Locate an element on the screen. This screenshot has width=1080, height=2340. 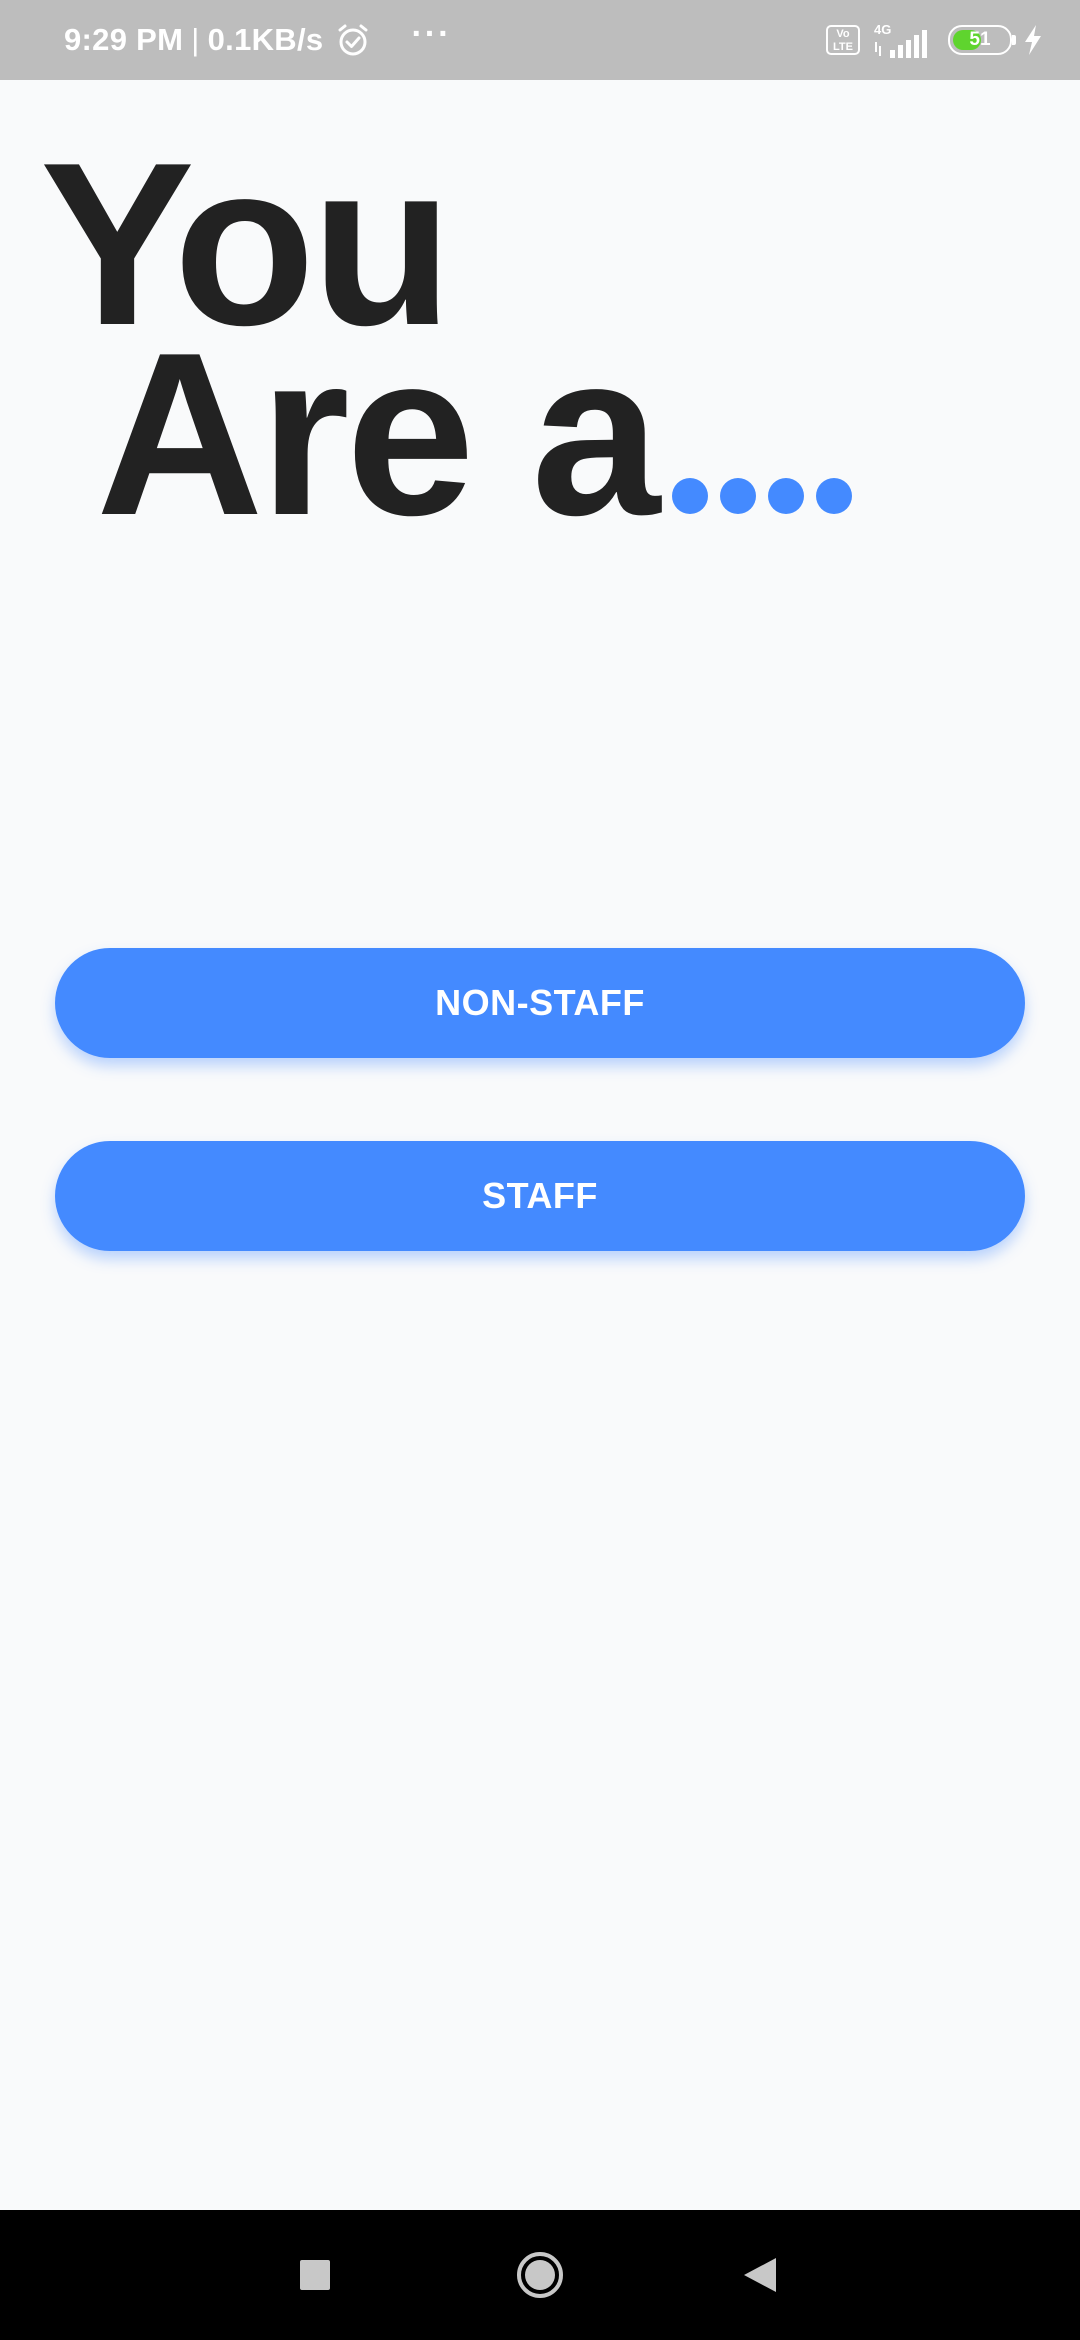
more-icon: ··· is located at coordinates (431, 34).